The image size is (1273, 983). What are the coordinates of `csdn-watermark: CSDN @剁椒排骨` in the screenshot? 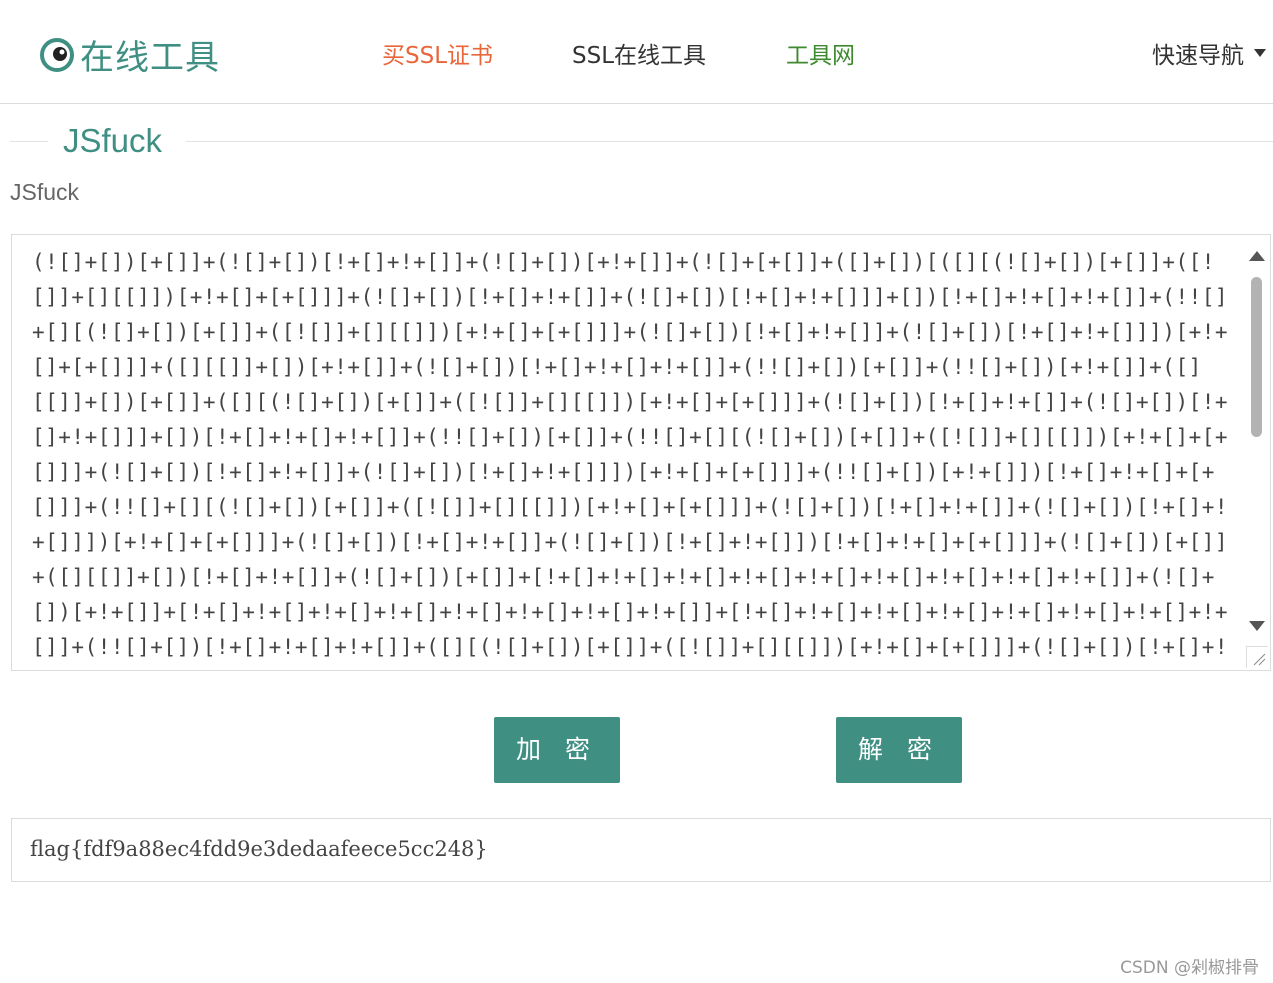 It's located at (1189, 968).